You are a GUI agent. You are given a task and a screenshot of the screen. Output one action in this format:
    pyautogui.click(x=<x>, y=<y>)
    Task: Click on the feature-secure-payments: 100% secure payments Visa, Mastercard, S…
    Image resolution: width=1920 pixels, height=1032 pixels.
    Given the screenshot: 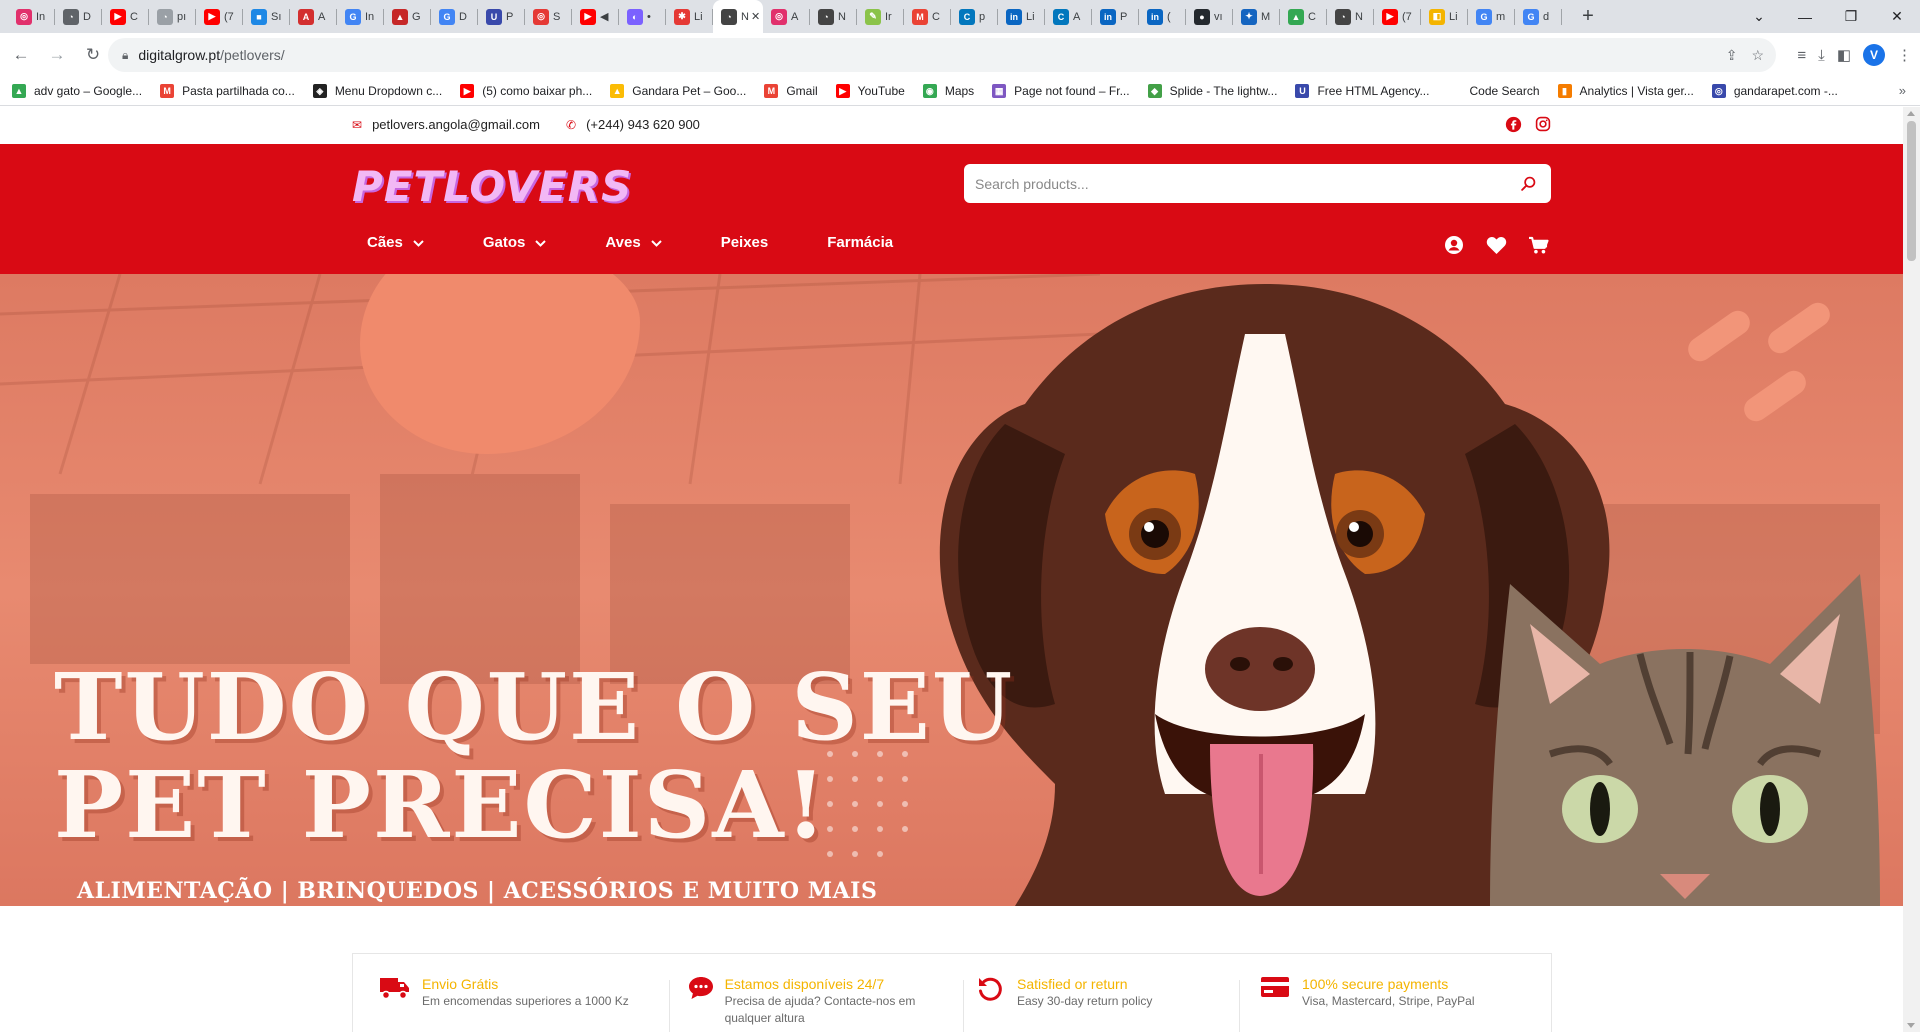 What is the action you would take?
    pyautogui.click(x=1366, y=993)
    